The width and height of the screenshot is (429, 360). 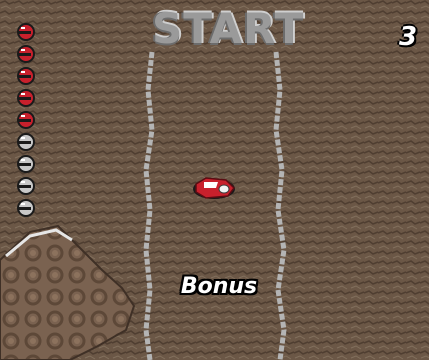 What do you see at coordinates (228, 28) in the screenshot?
I see `start-label: START` at bounding box center [228, 28].